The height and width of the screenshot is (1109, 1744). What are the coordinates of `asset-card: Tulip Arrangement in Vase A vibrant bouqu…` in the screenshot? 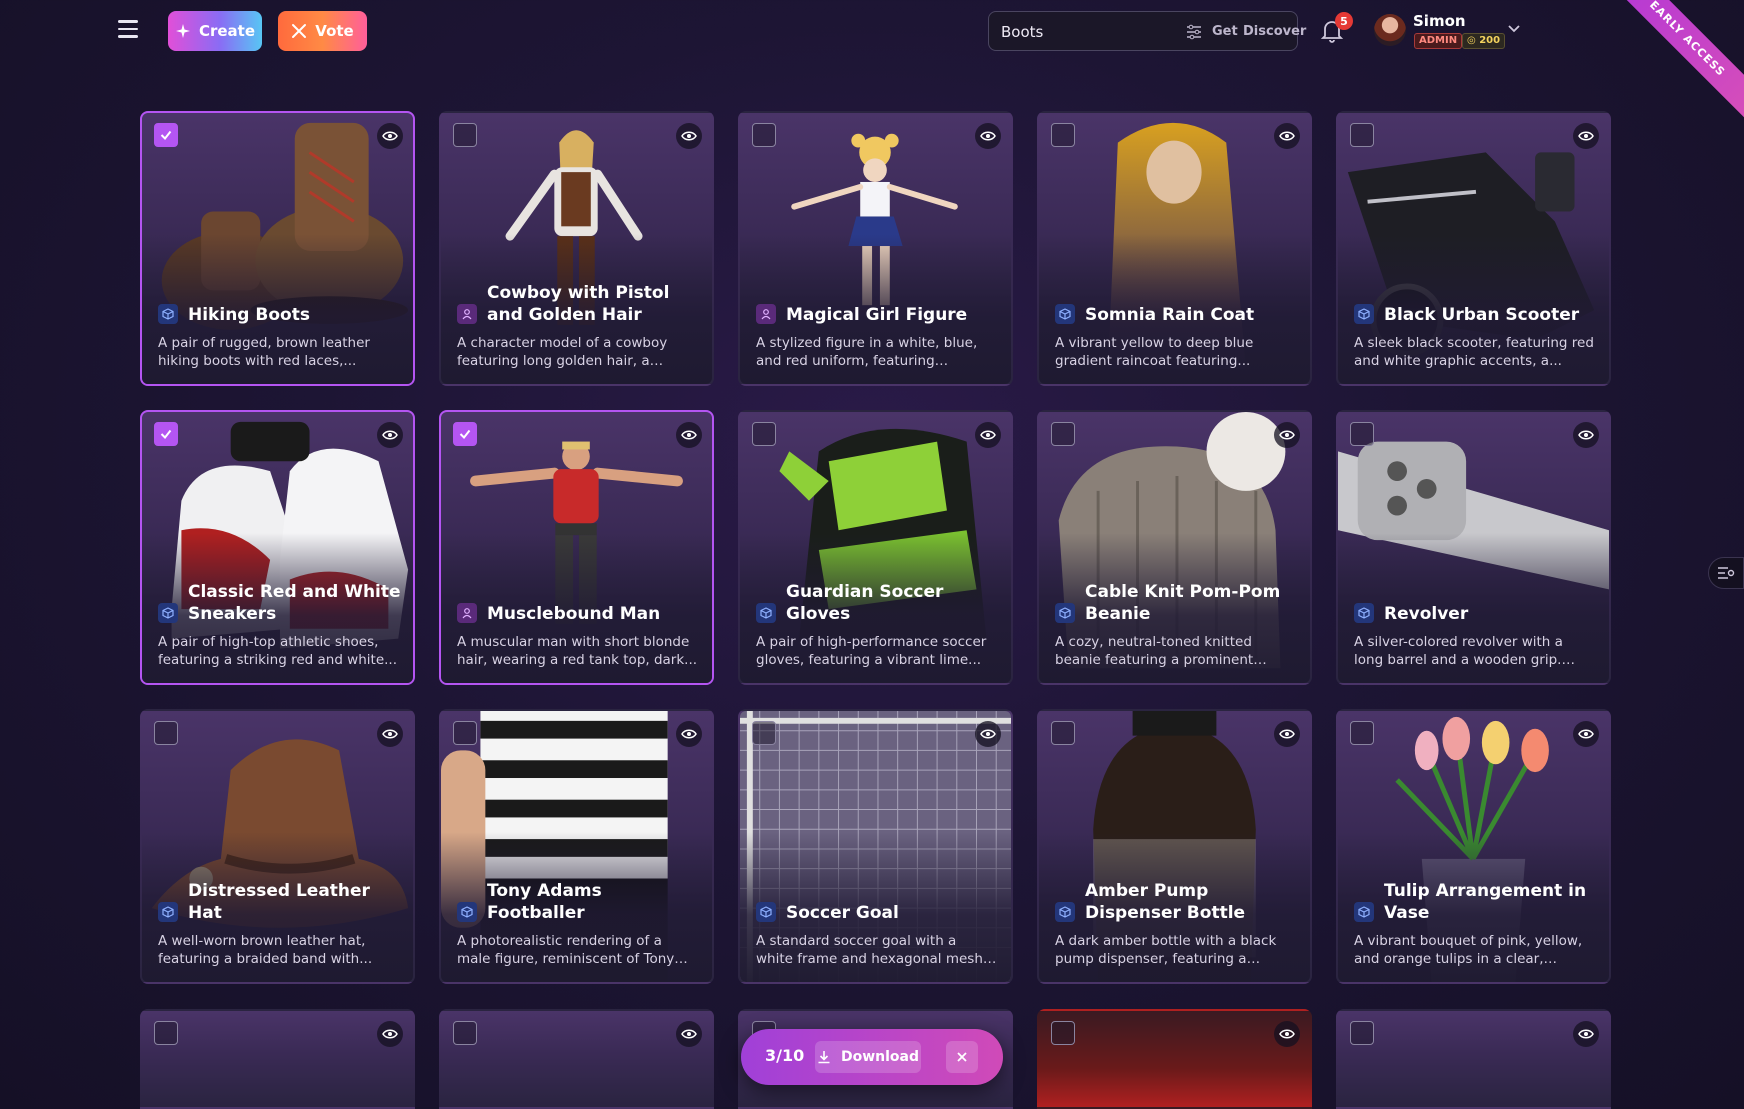 It's located at (1473, 846).